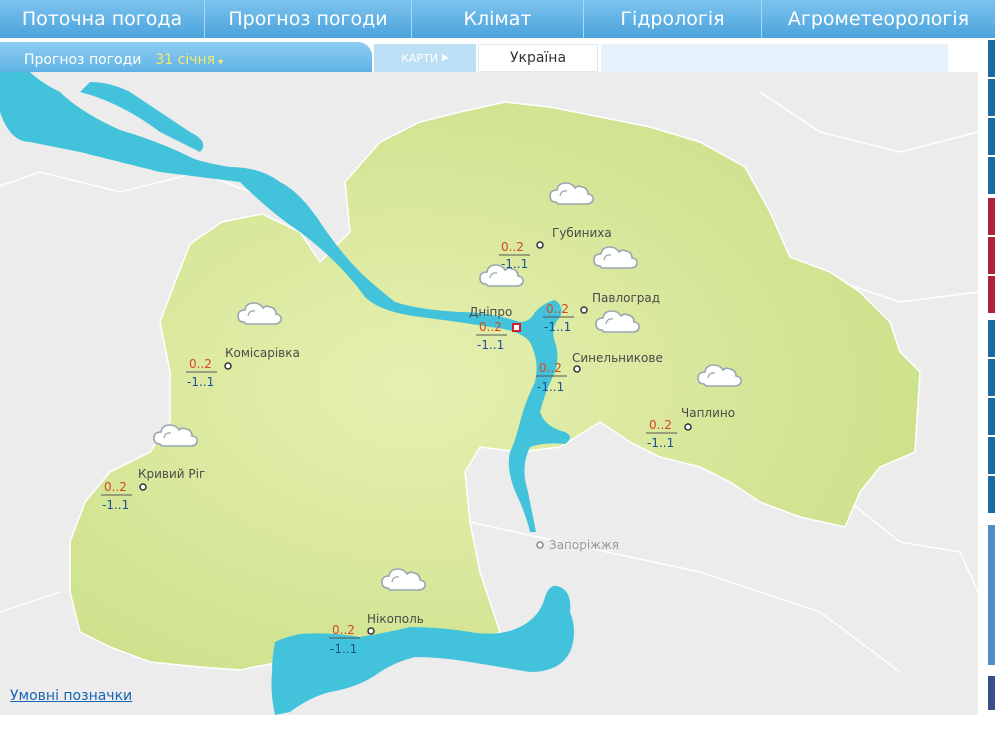 Image resolution: width=995 pixels, height=731 pixels. I want to click on region-selector: Україна, so click(538, 58).